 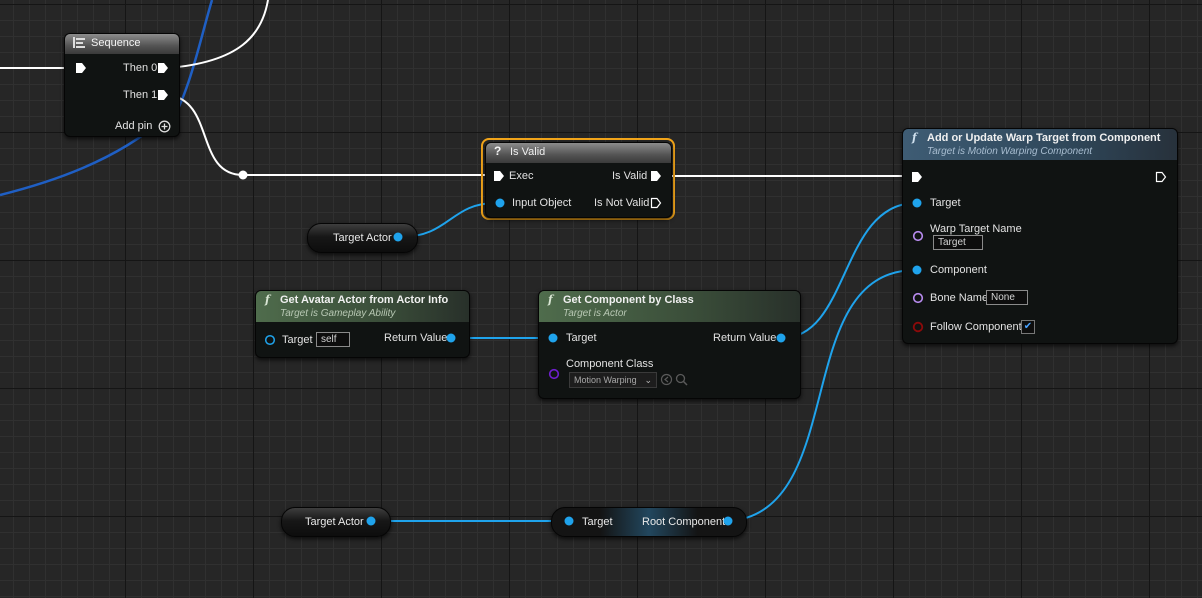 What do you see at coordinates (745, 338) in the screenshot?
I see `get-component-return-label: Return Value` at bounding box center [745, 338].